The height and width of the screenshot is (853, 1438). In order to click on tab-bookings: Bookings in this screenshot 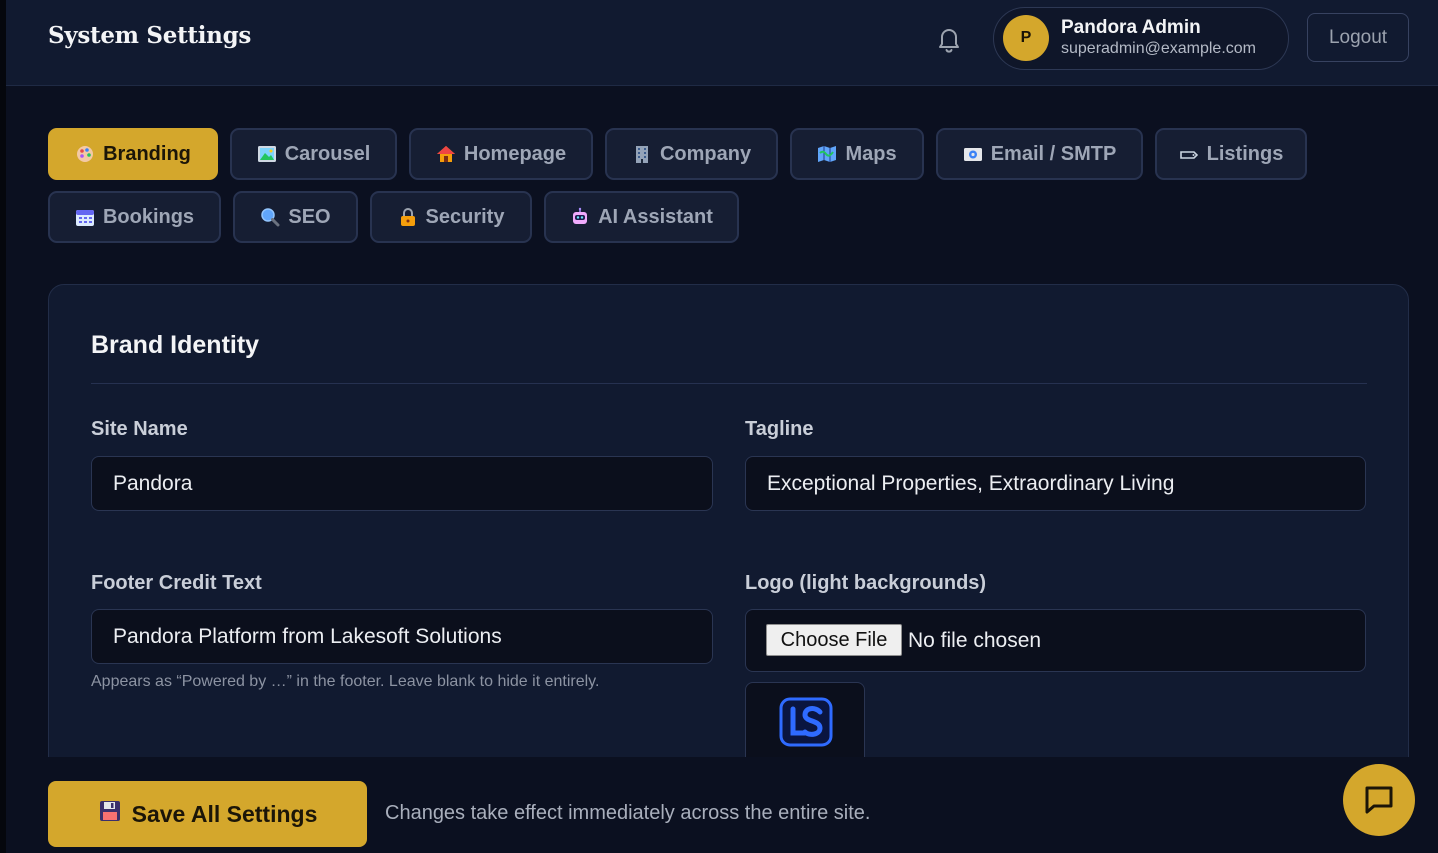, I will do `click(134, 217)`.